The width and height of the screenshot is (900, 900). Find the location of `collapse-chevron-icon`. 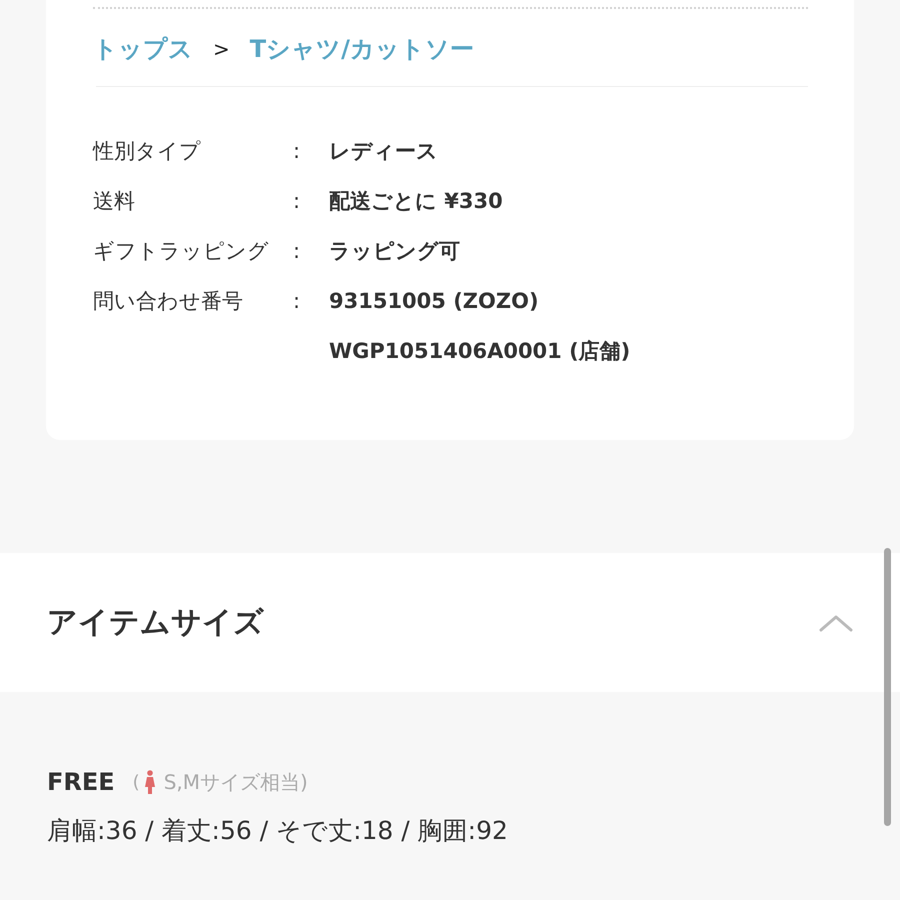

collapse-chevron-icon is located at coordinates (836, 622).